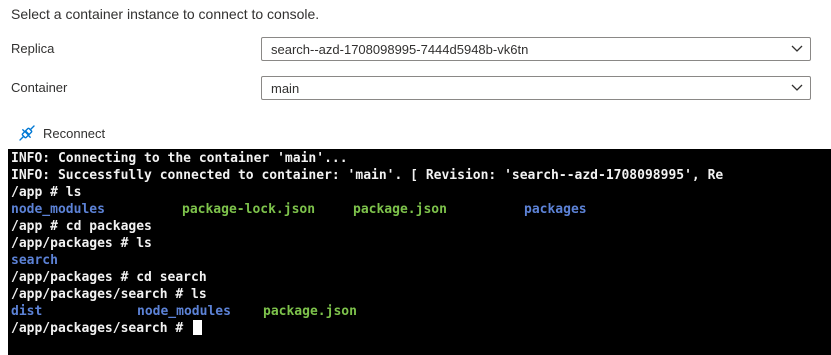 This screenshot has height=355, width=831. I want to click on reconnect-button: Reconnect, so click(61, 133).